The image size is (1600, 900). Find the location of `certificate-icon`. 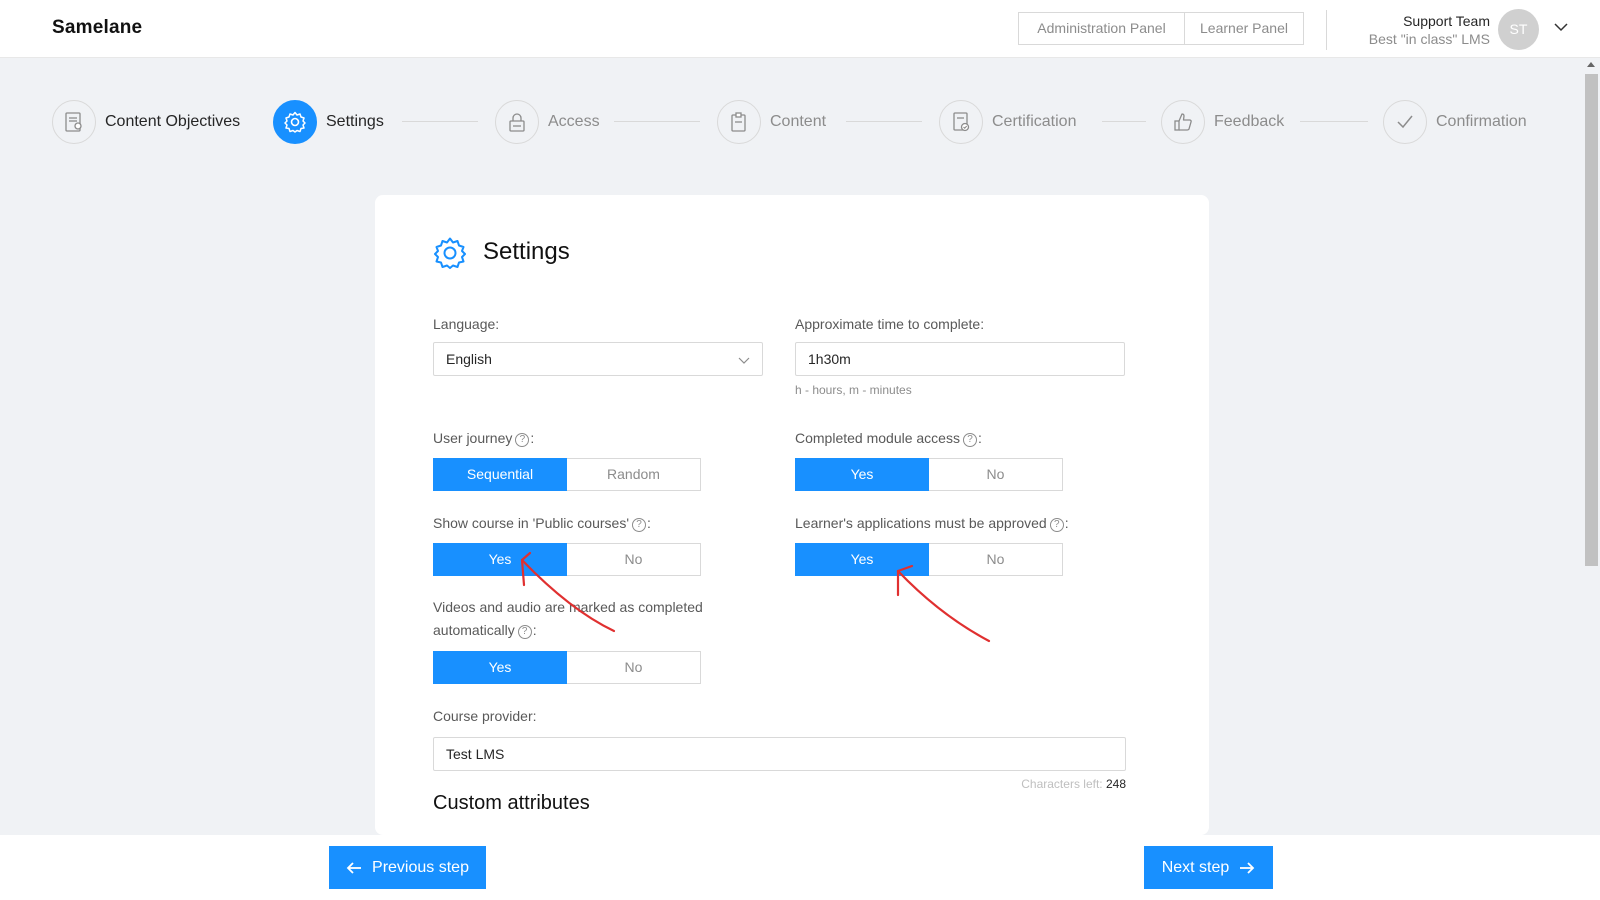

certificate-icon is located at coordinates (961, 122).